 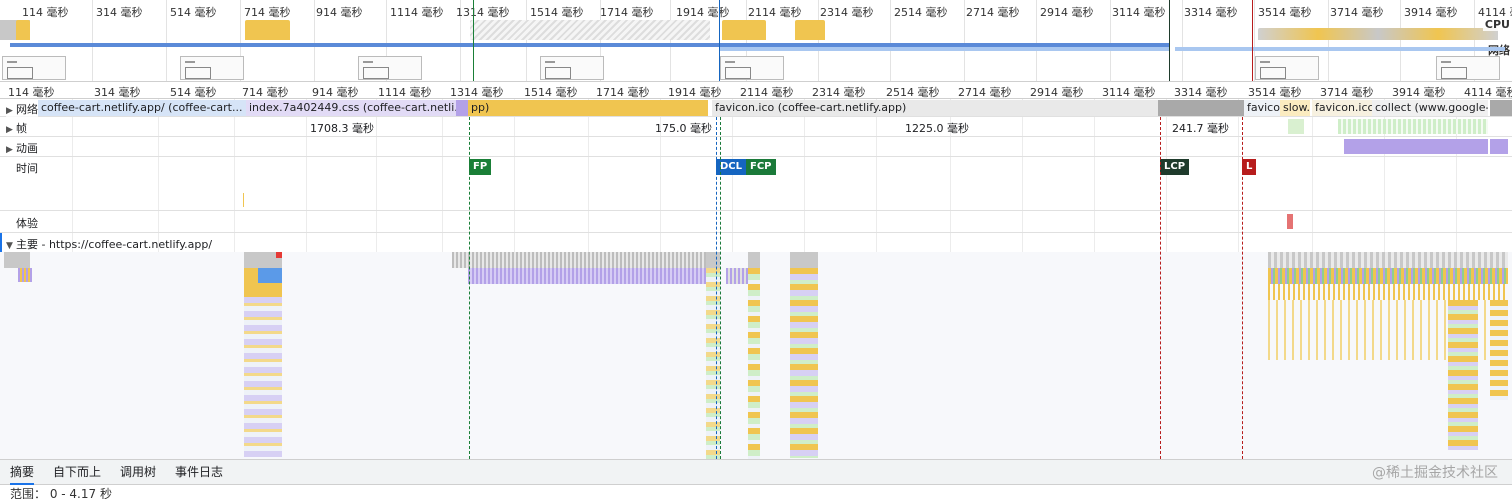 What do you see at coordinates (405, 92) in the screenshot?
I see `ruler-tick-label: 1114 毫秒` at bounding box center [405, 92].